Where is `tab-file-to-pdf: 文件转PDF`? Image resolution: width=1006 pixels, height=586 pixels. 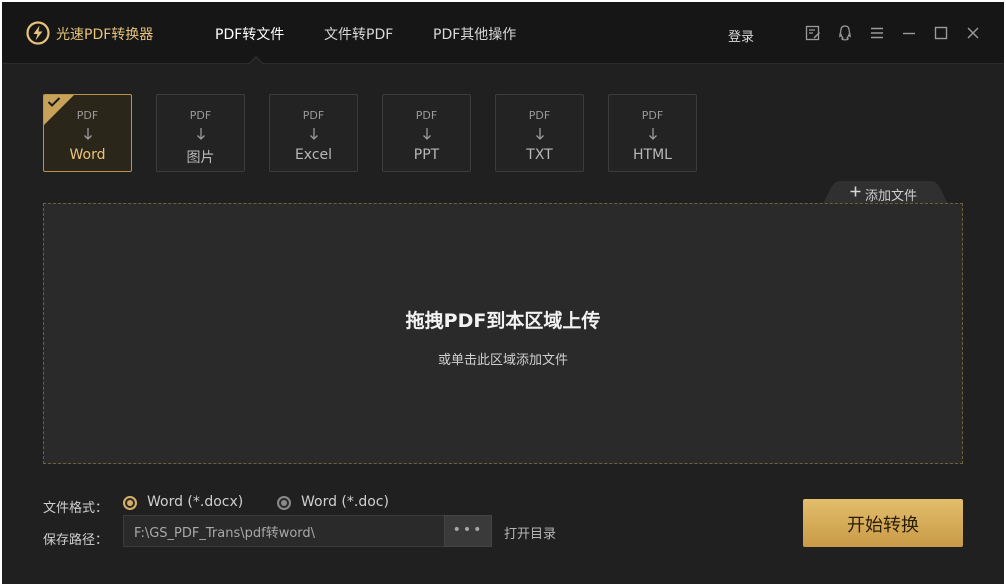 tab-file-to-pdf: 文件转PDF is located at coordinates (358, 34).